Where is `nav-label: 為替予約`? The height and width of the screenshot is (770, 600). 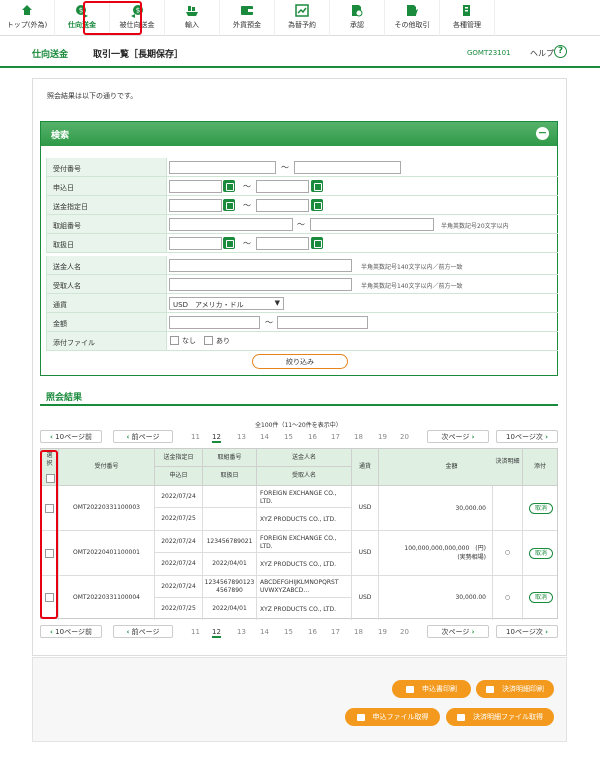
nav-label: 為替予約 is located at coordinates (302, 25).